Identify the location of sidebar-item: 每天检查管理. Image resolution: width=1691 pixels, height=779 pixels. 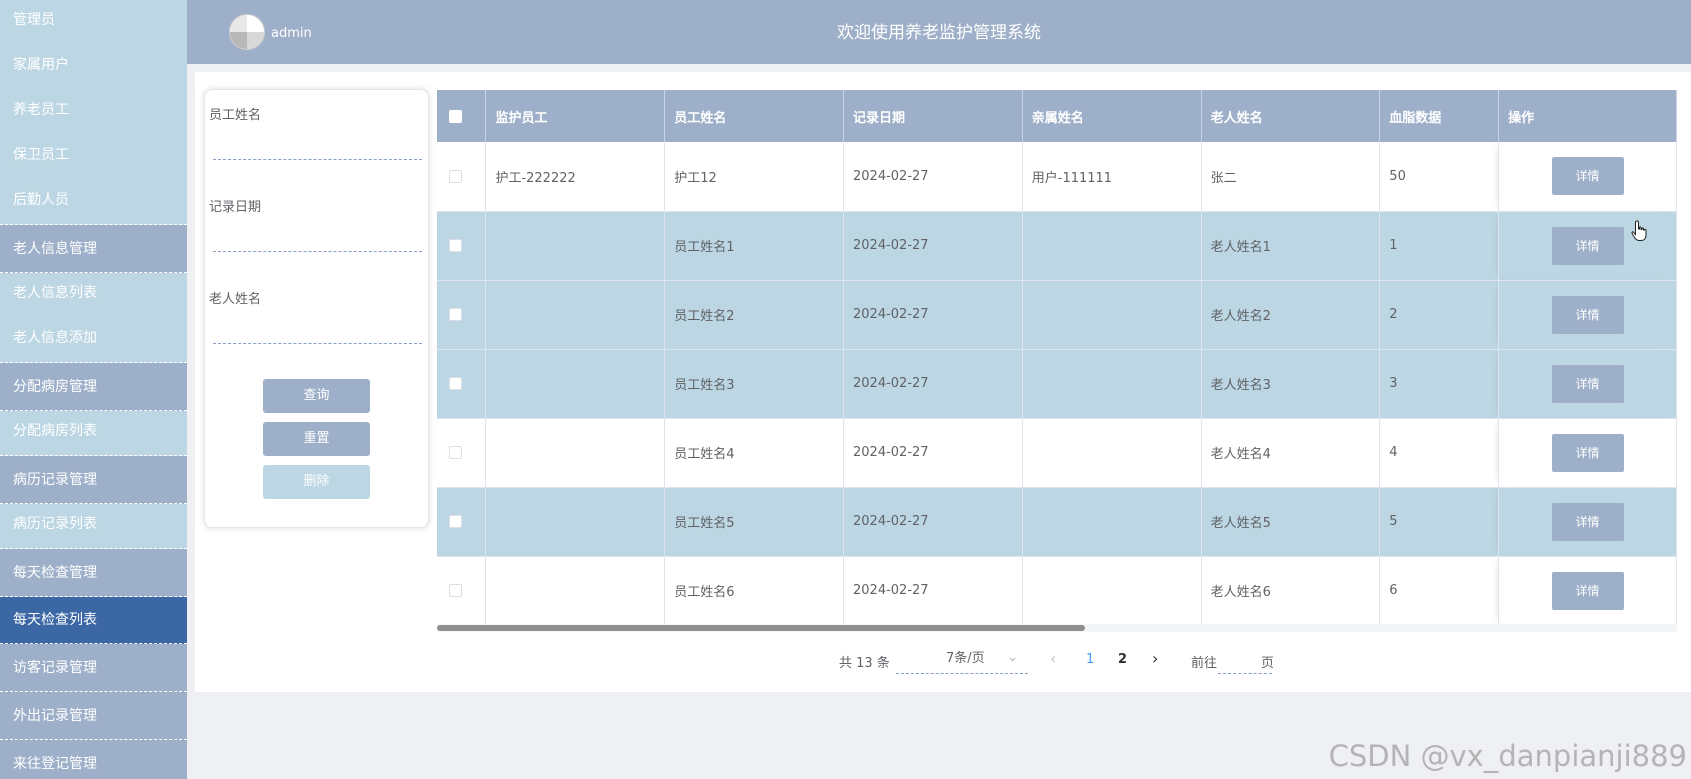
(93, 573).